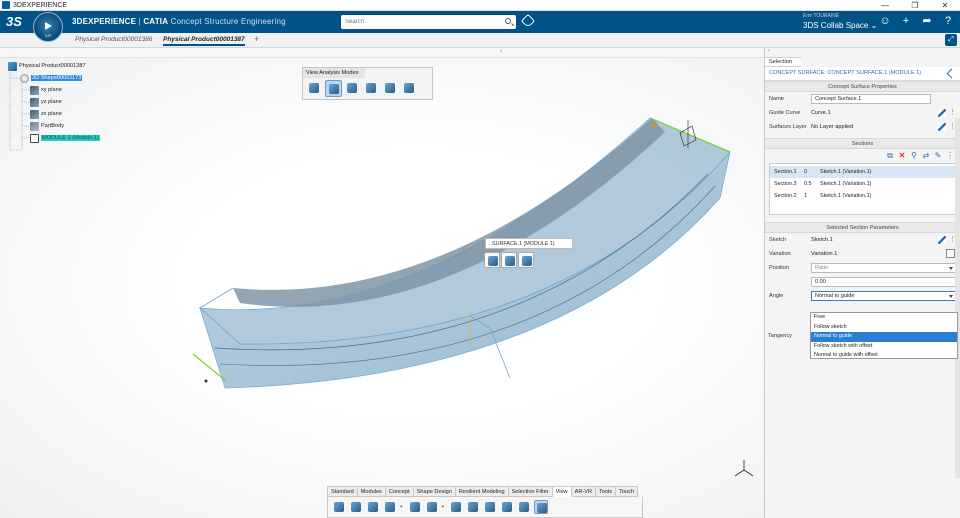 The image size is (960, 518). I want to click on play-icon, so click(48, 26).